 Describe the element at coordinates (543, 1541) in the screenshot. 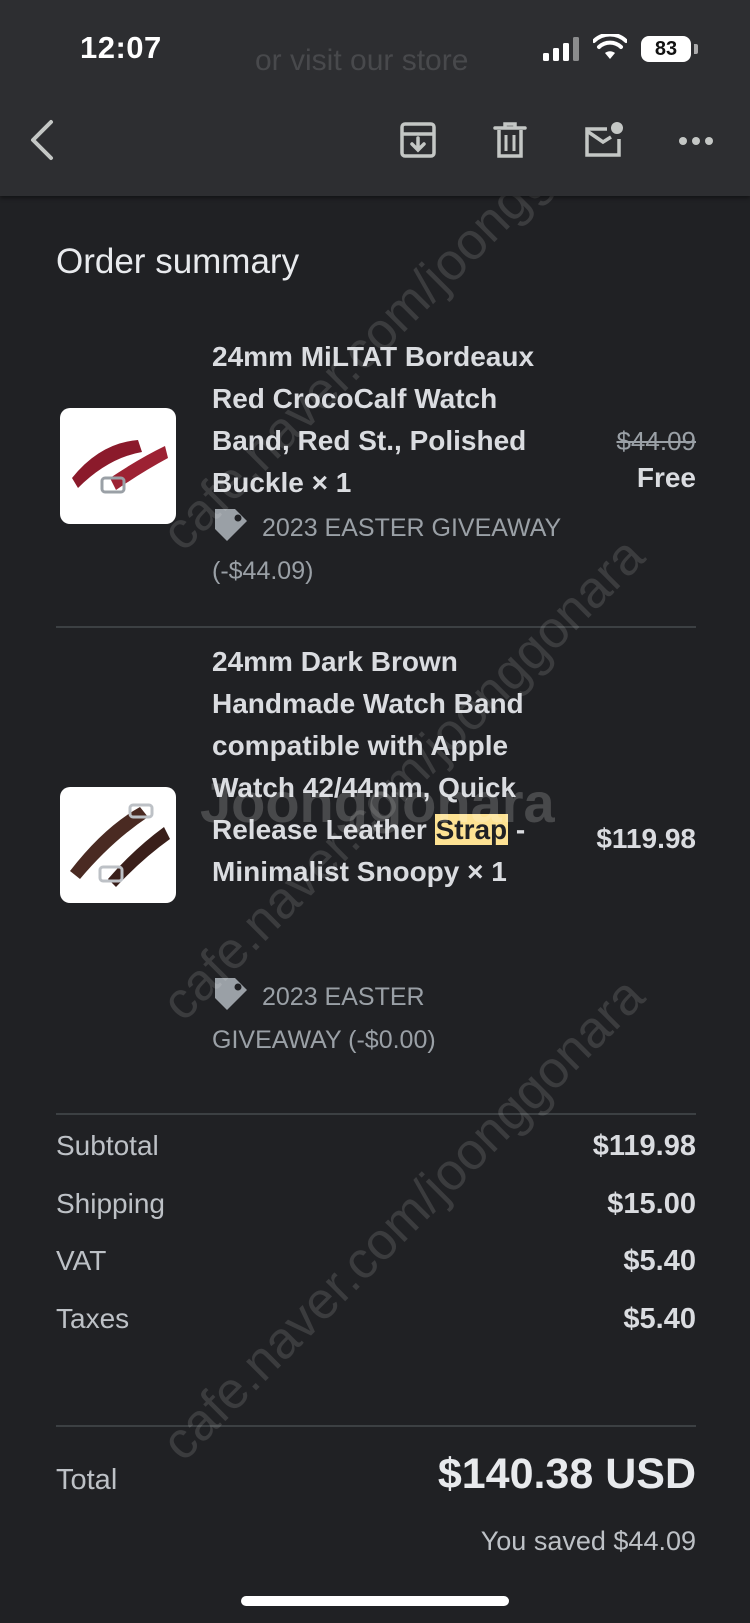

I see `saved-label: You saved` at that location.